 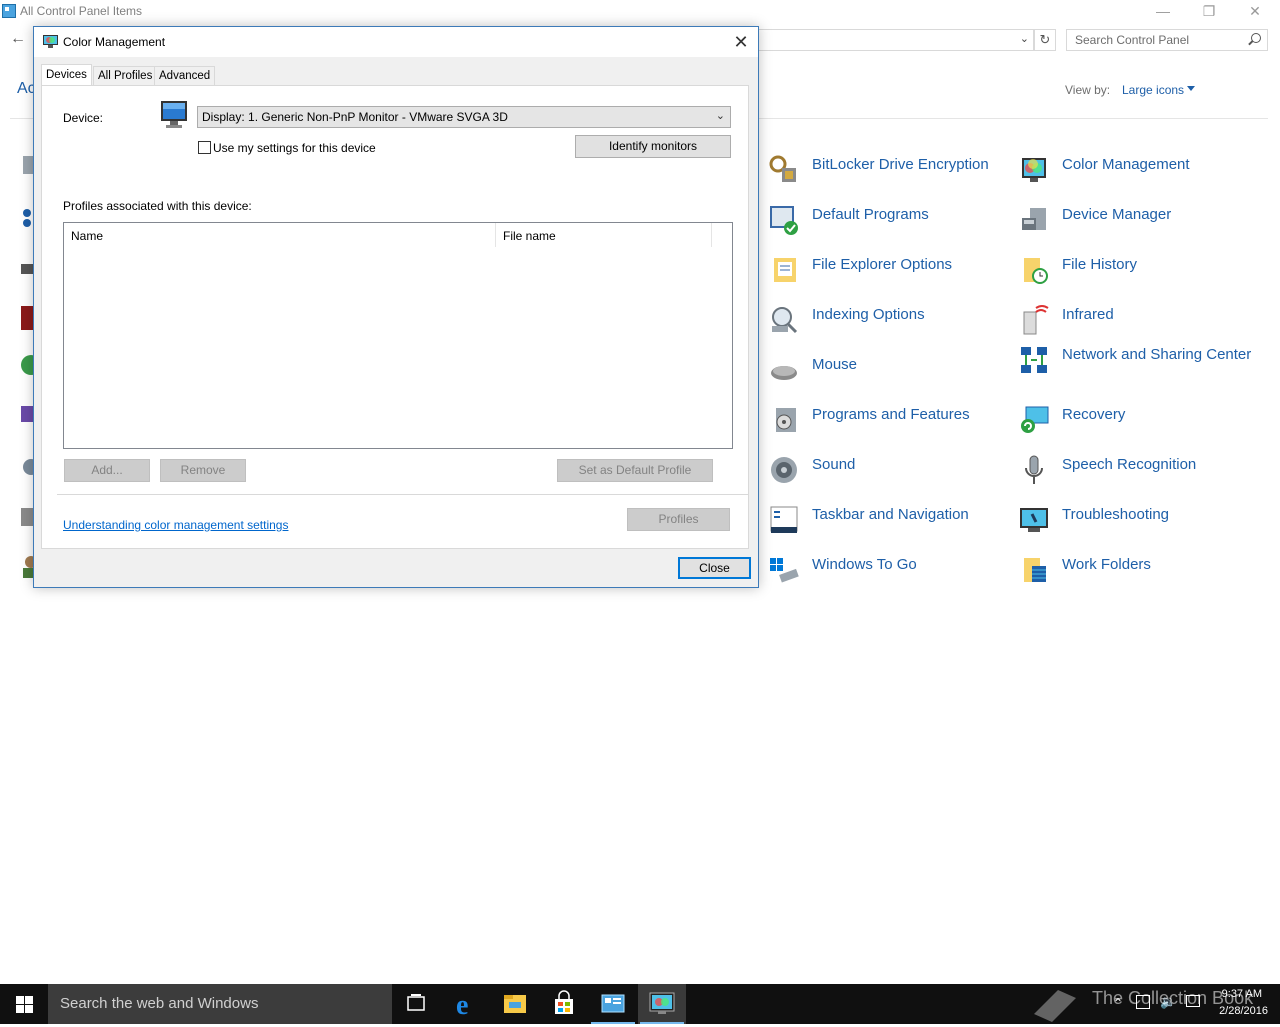 I want to click on cp-item-programs-features: Programs and Features, so click(x=890, y=420).